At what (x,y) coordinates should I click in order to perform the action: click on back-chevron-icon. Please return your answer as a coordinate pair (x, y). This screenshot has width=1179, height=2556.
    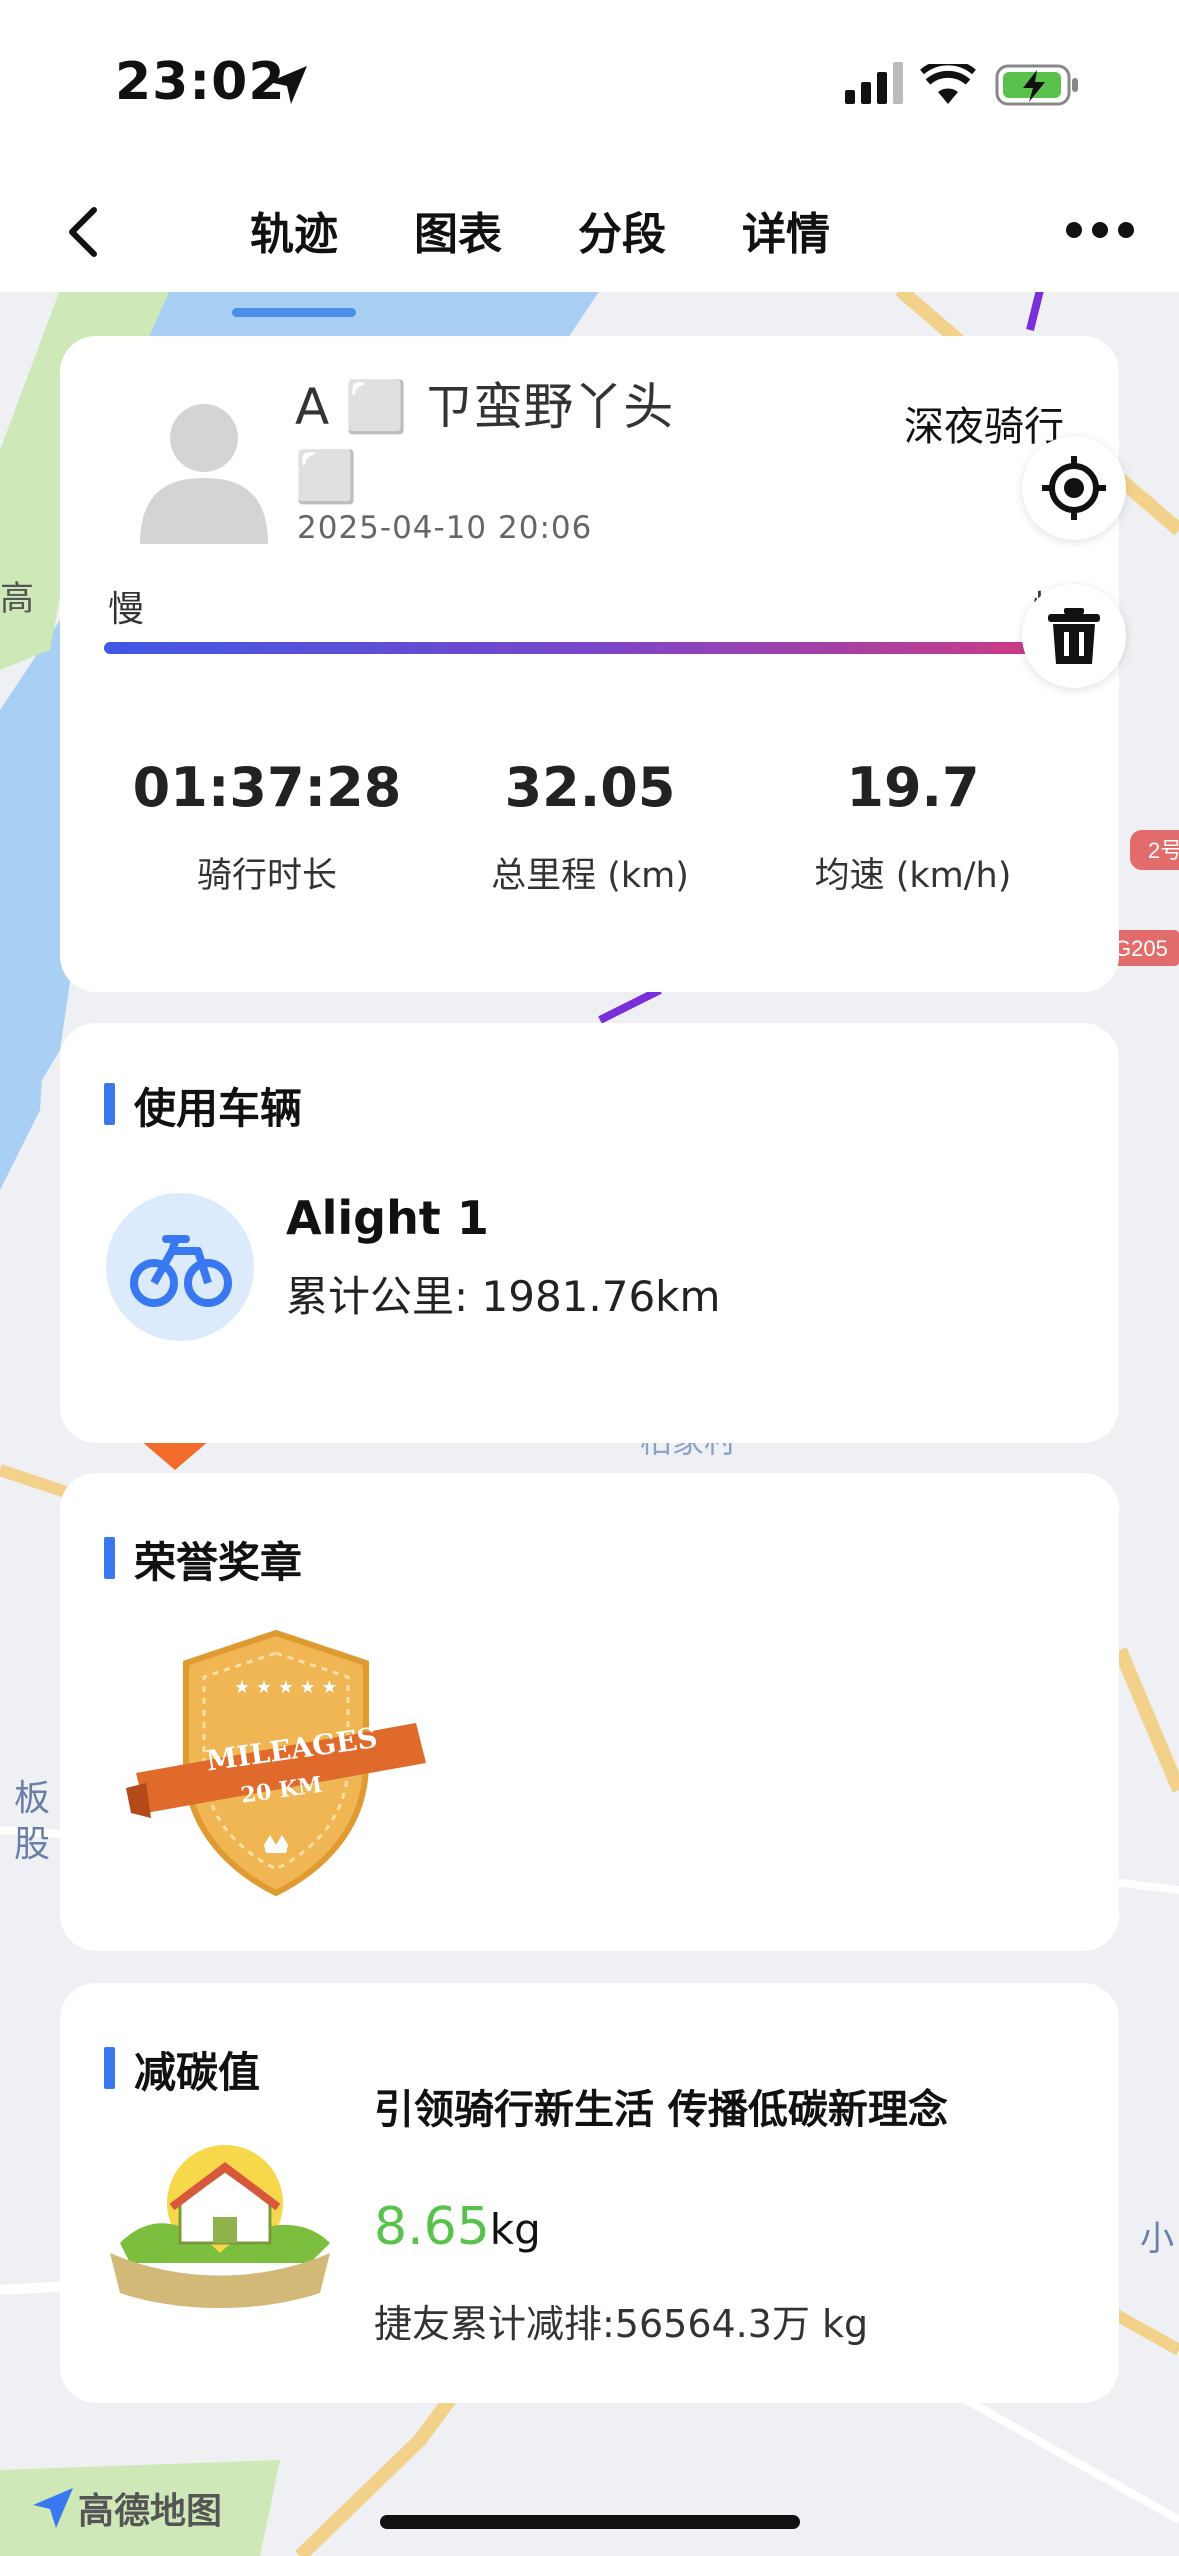
    Looking at the image, I should click on (90, 232).